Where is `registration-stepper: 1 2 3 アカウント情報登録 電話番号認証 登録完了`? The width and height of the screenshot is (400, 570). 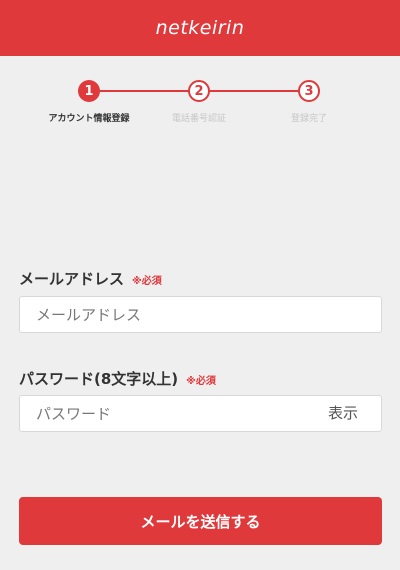 registration-stepper: 1 2 3 アカウント情報登録 電話番号認証 登録完了 is located at coordinates (200, 105).